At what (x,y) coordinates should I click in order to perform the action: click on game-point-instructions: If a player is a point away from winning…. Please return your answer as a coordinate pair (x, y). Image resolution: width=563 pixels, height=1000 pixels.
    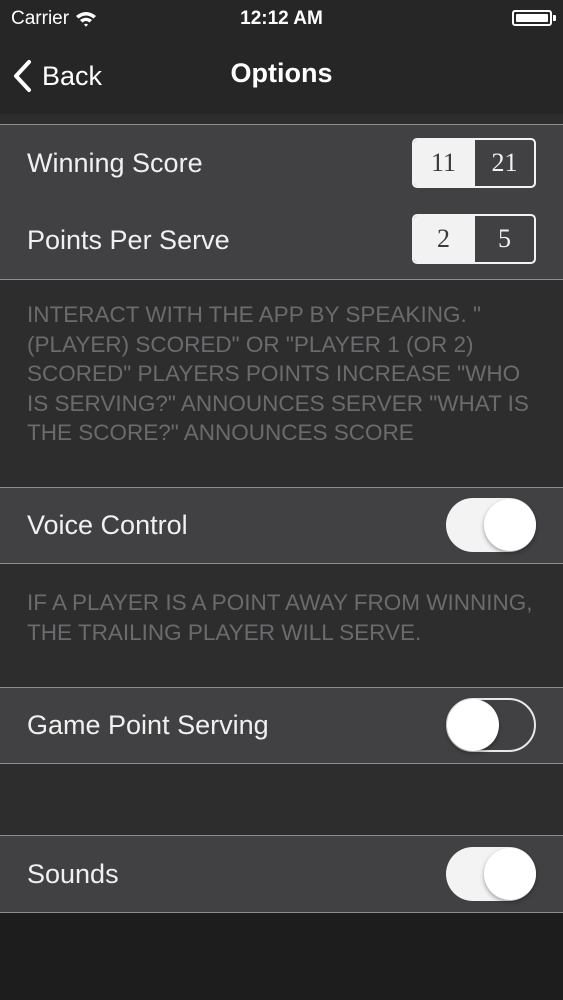
    Looking at the image, I should click on (280, 617).